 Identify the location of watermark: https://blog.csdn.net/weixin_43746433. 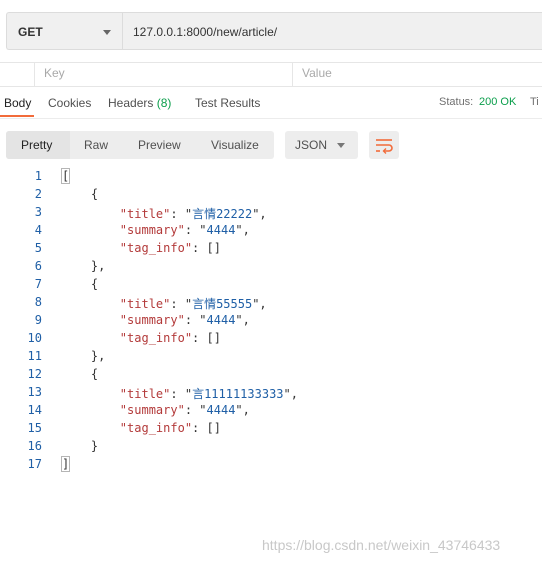
(381, 545).